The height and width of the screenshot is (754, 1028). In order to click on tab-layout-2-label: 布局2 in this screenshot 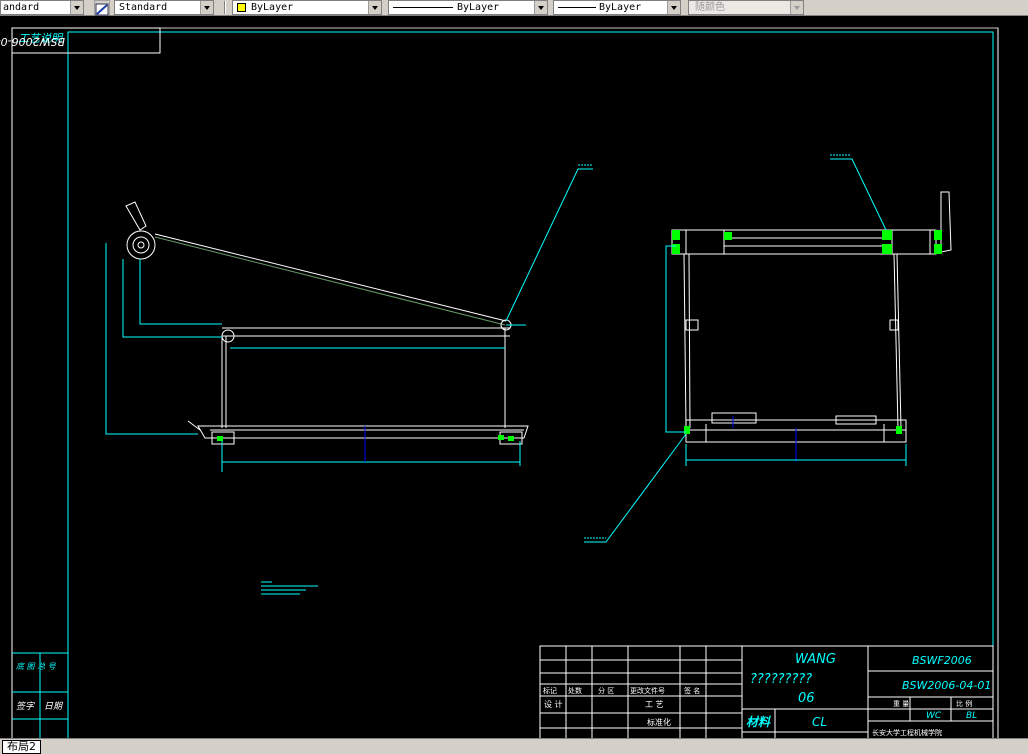, I will do `click(21, 746)`.